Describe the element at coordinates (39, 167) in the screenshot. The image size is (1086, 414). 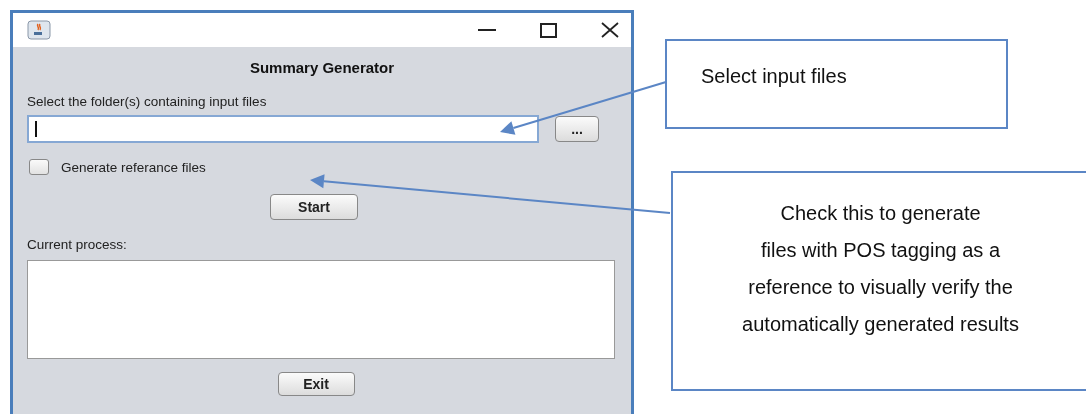
I see `checkbox` at that location.